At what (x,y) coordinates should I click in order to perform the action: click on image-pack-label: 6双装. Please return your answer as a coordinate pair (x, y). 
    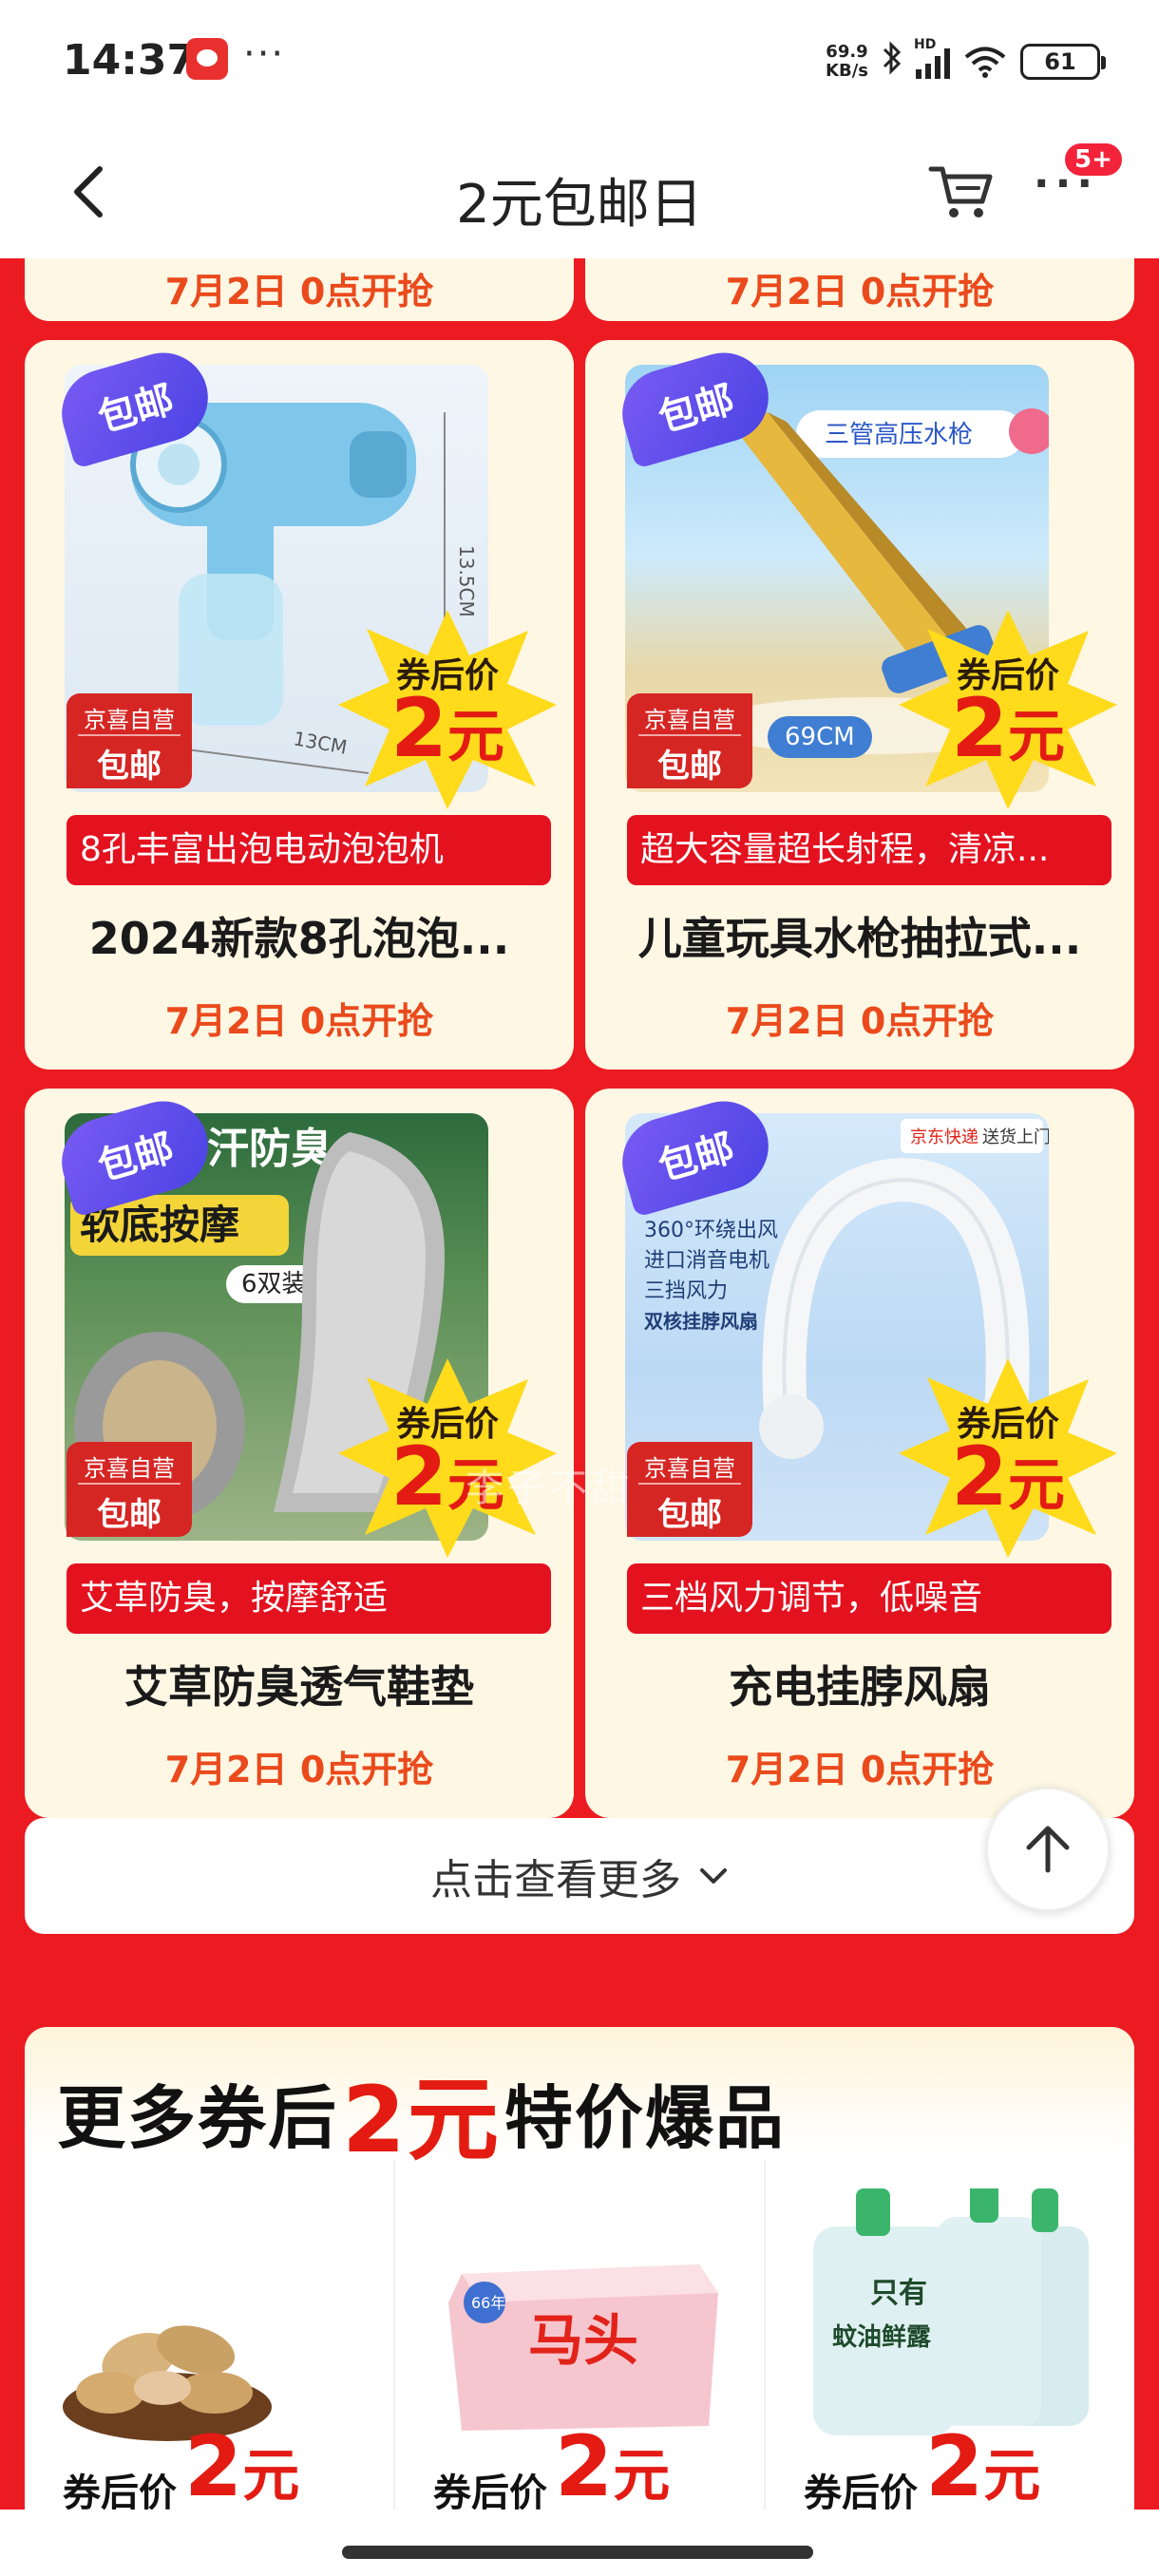
    Looking at the image, I should click on (274, 1284).